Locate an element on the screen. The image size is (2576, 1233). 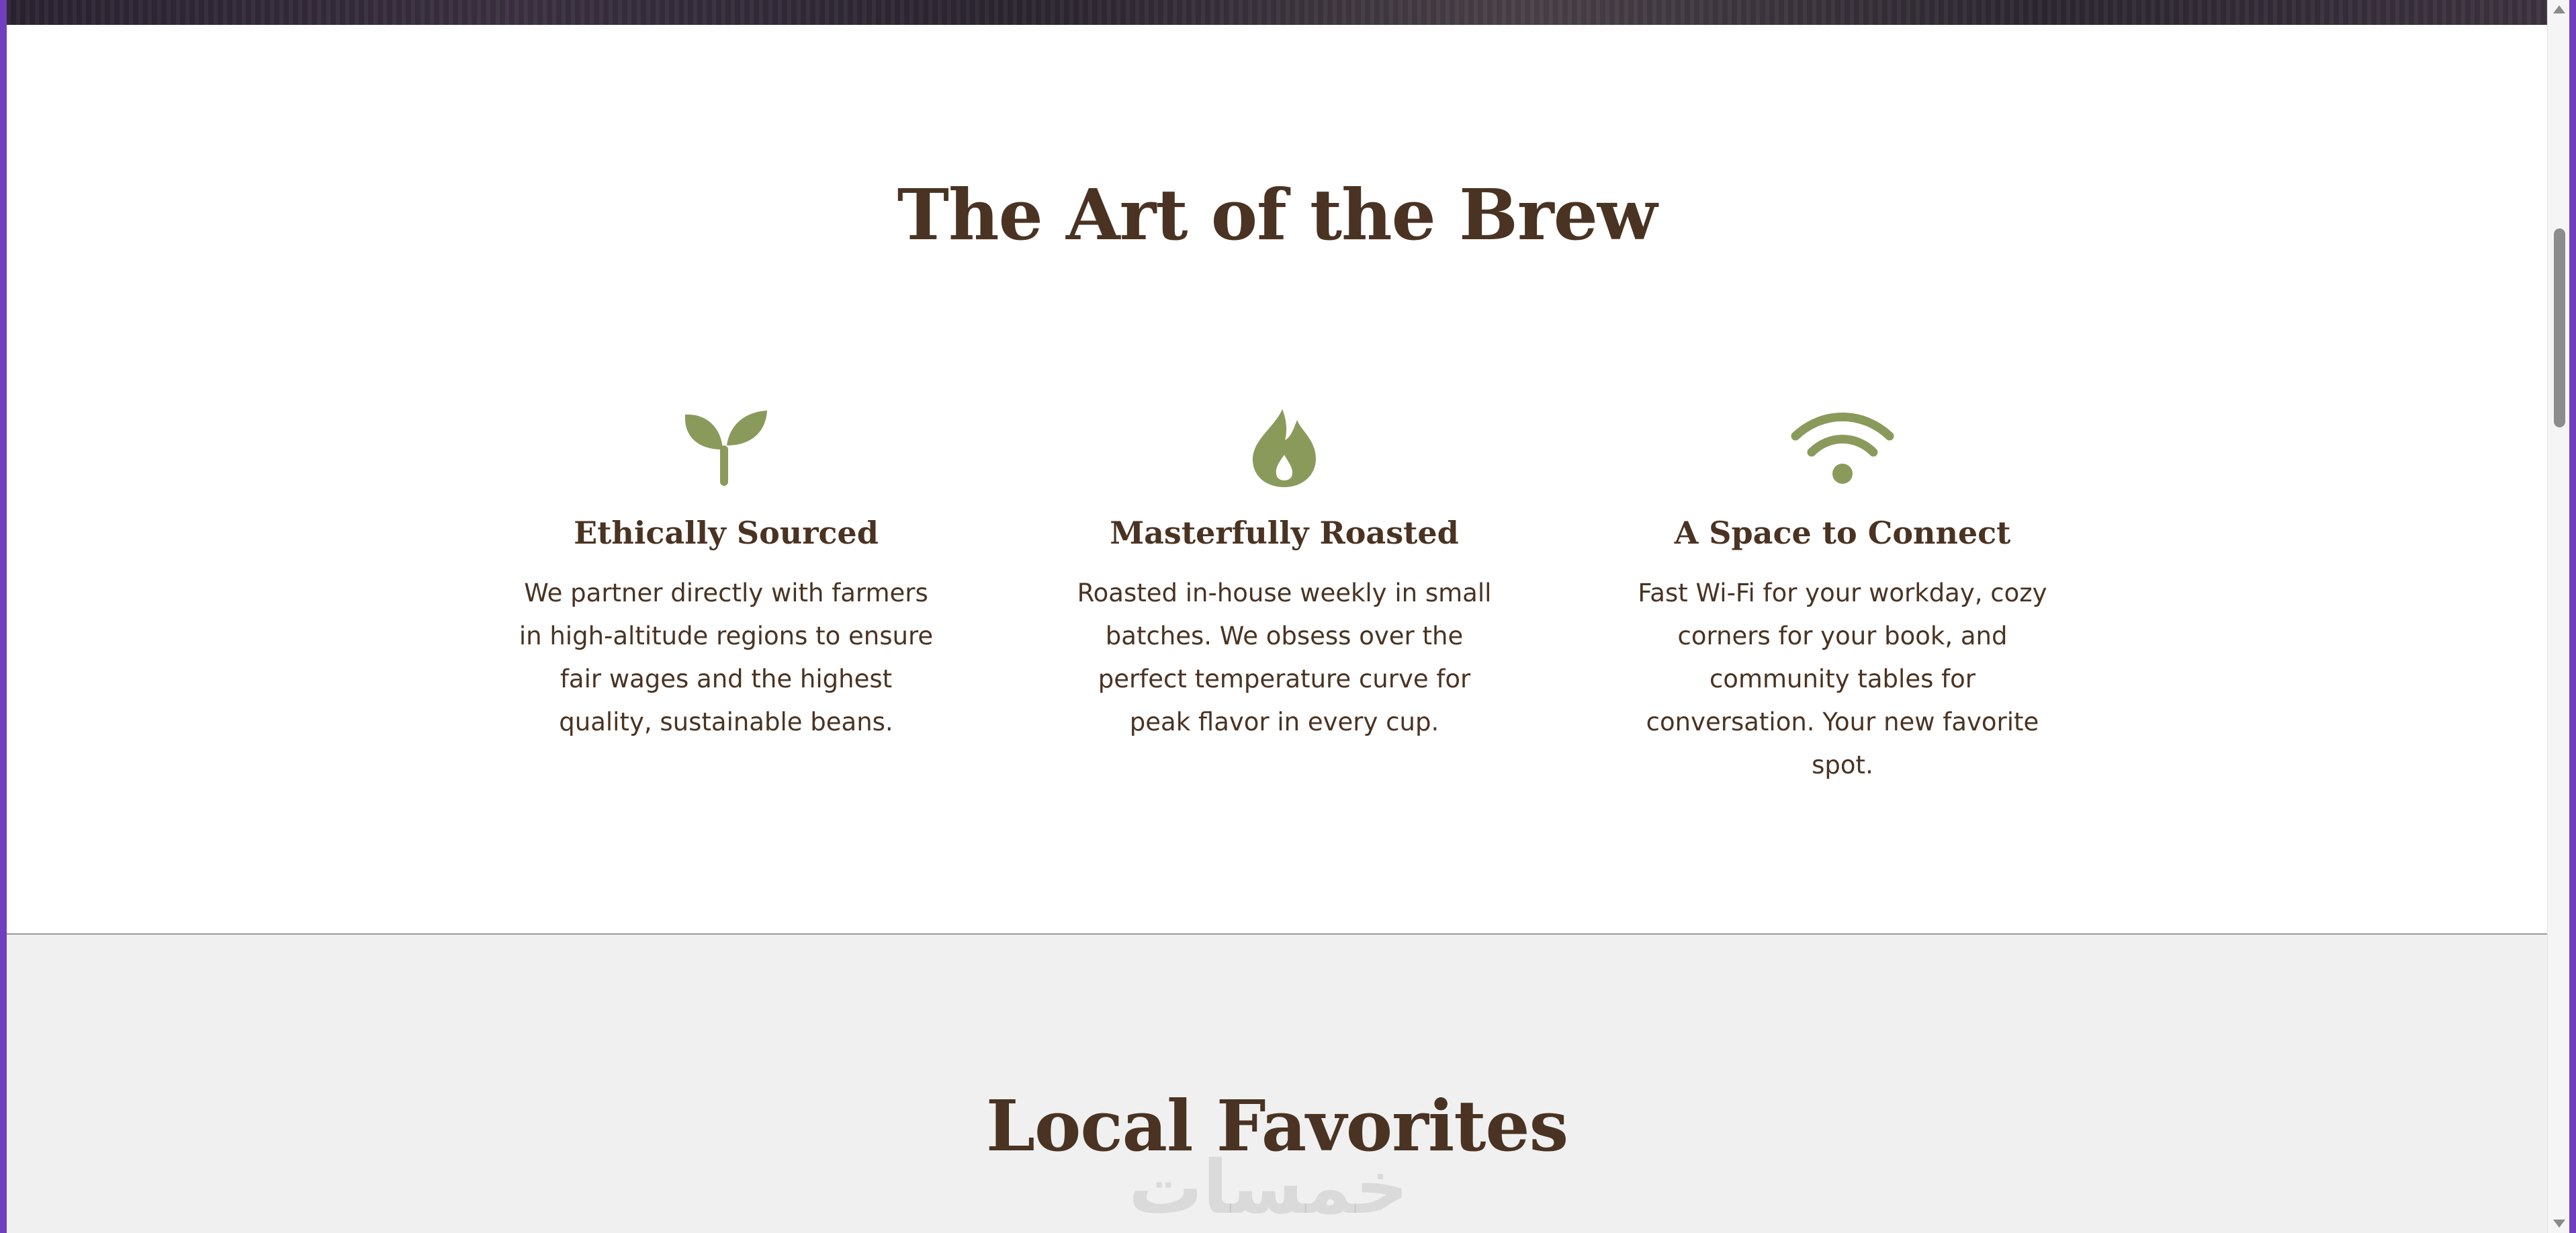
watermark-logo: خمسات is located at coordinates (1269, 1187).